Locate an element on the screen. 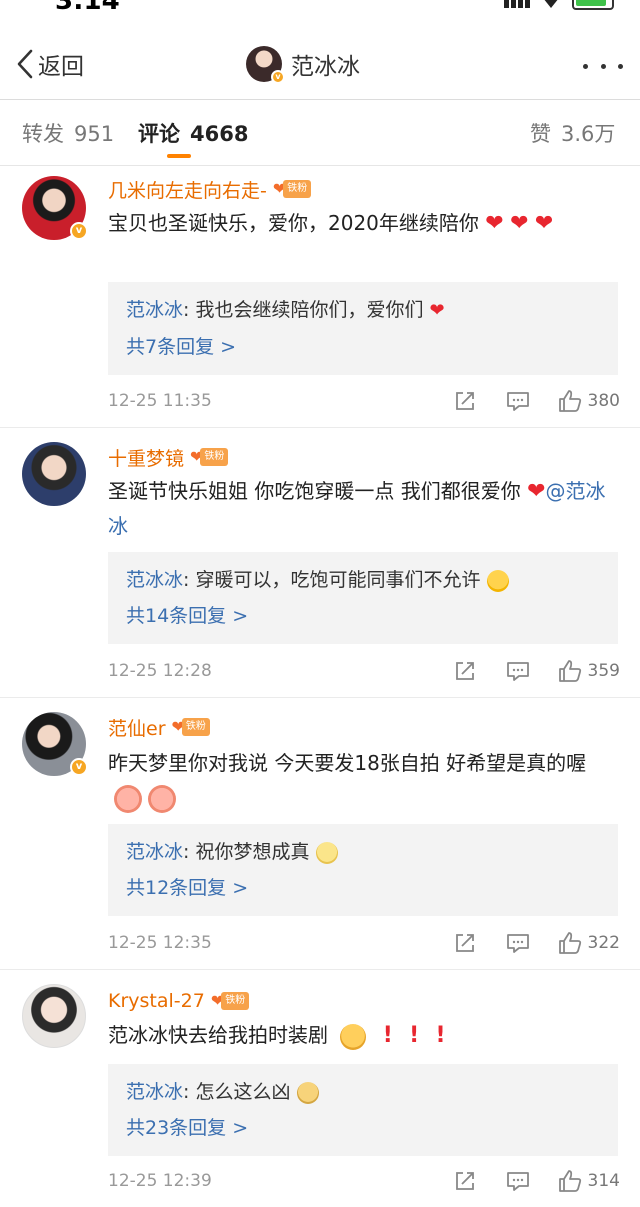 This screenshot has height=1207, width=640. view-replies-link: 共7条回复 > is located at coordinates (363, 347).